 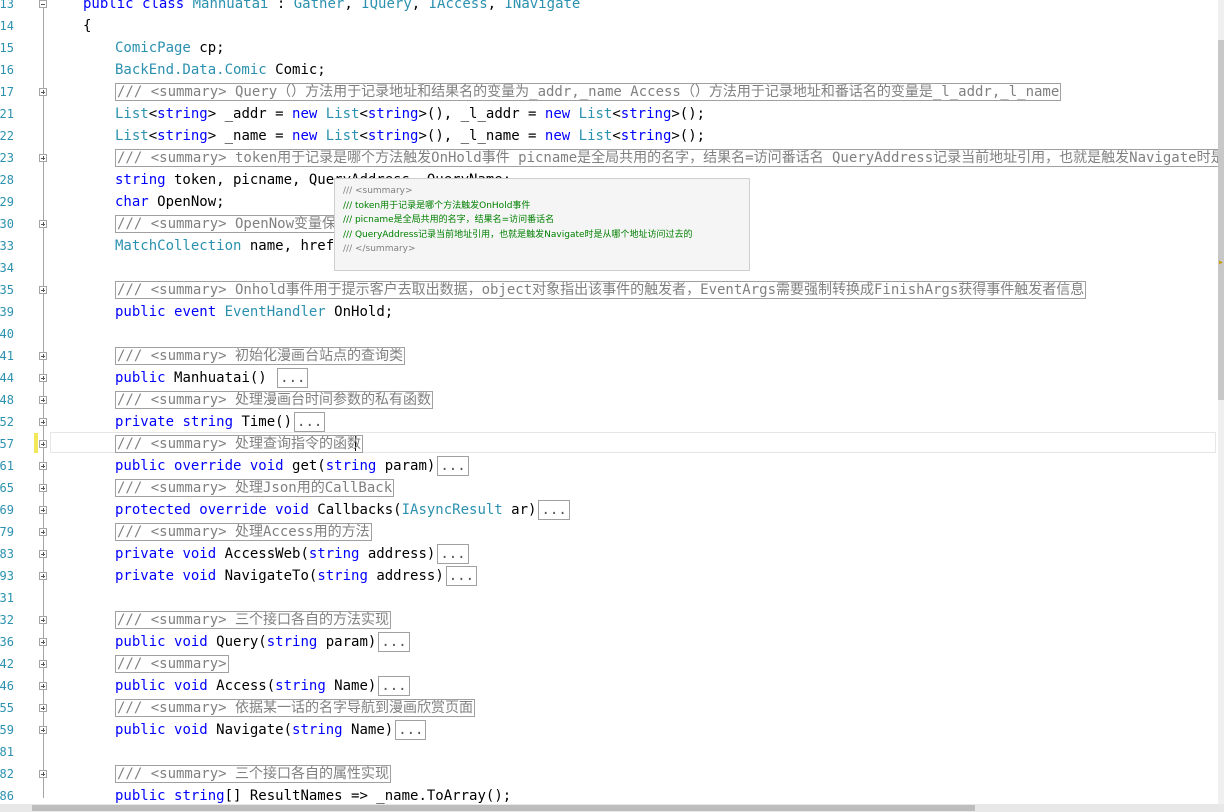 What do you see at coordinates (7, 730) in the screenshot?
I see `line-number: 159` at bounding box center [7, 730].